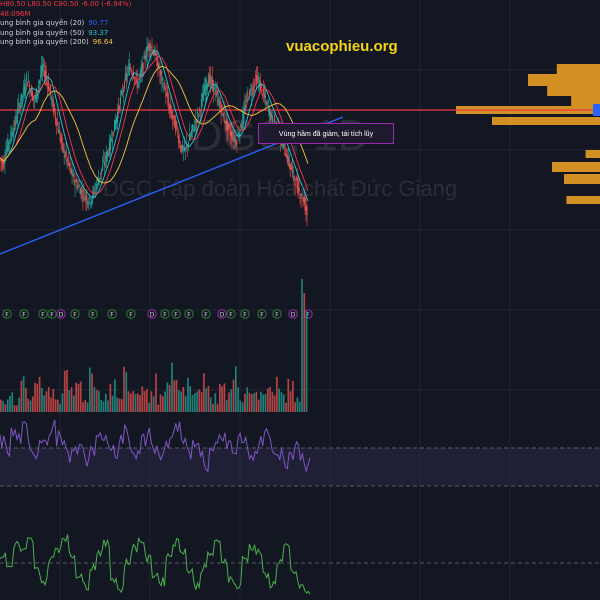 This screenshot has height=600, width=600. I want to click on ma-label: ung bình gia quyền (50), so click(42, 32).